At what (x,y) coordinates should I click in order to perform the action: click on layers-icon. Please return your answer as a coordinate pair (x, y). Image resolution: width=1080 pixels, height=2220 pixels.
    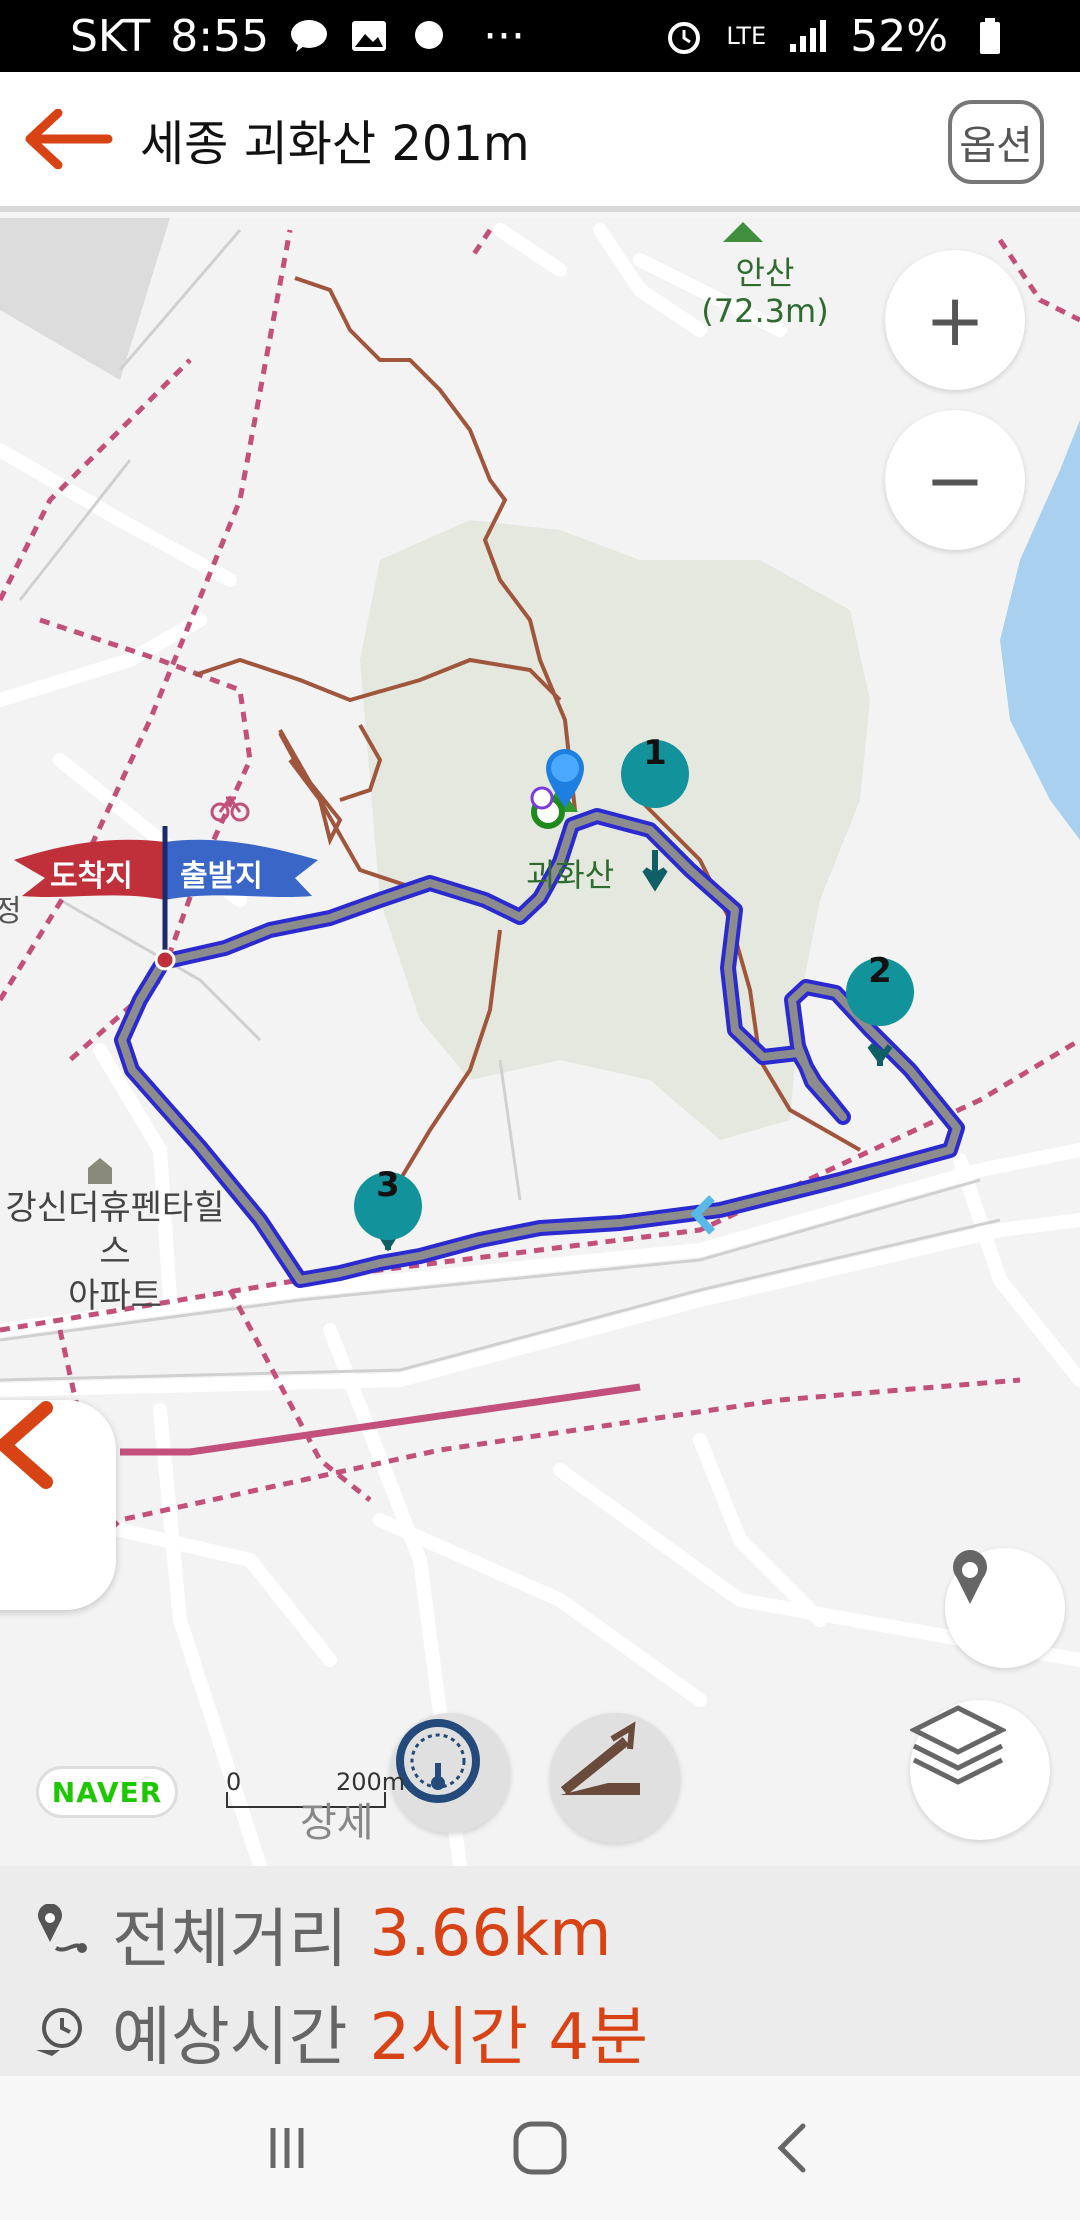
    Looking at the image, I should click on (958, 1745).